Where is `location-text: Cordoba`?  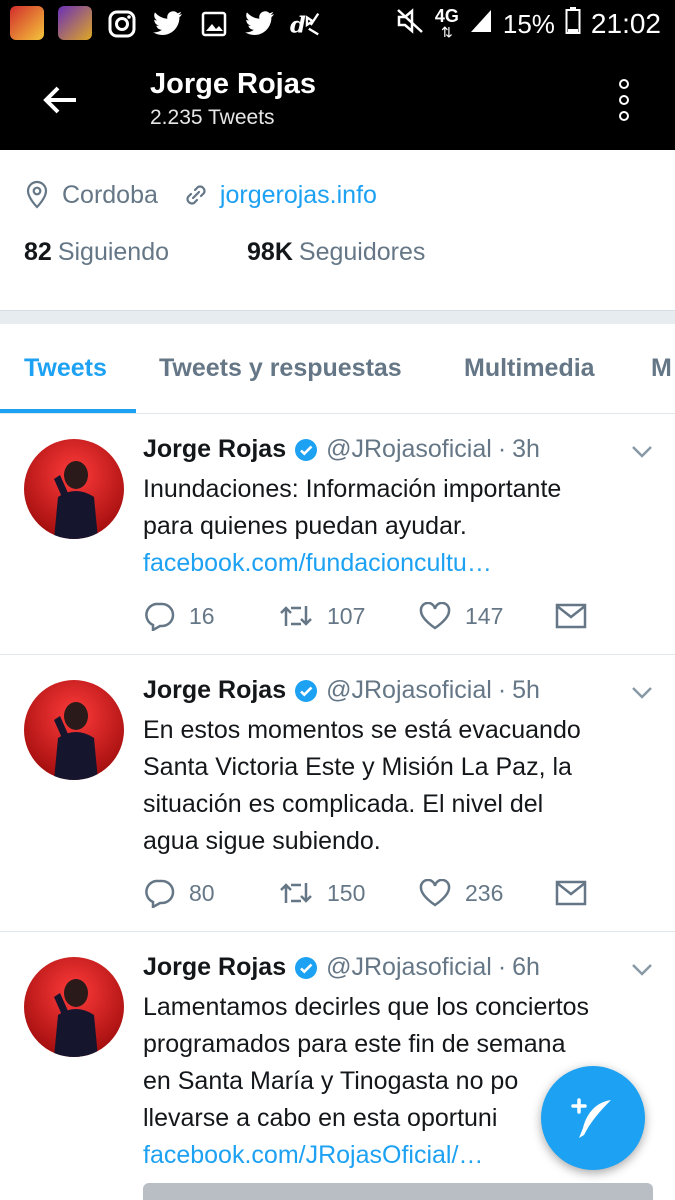
location-text: Cordoba is located at coordinates (110, 194).